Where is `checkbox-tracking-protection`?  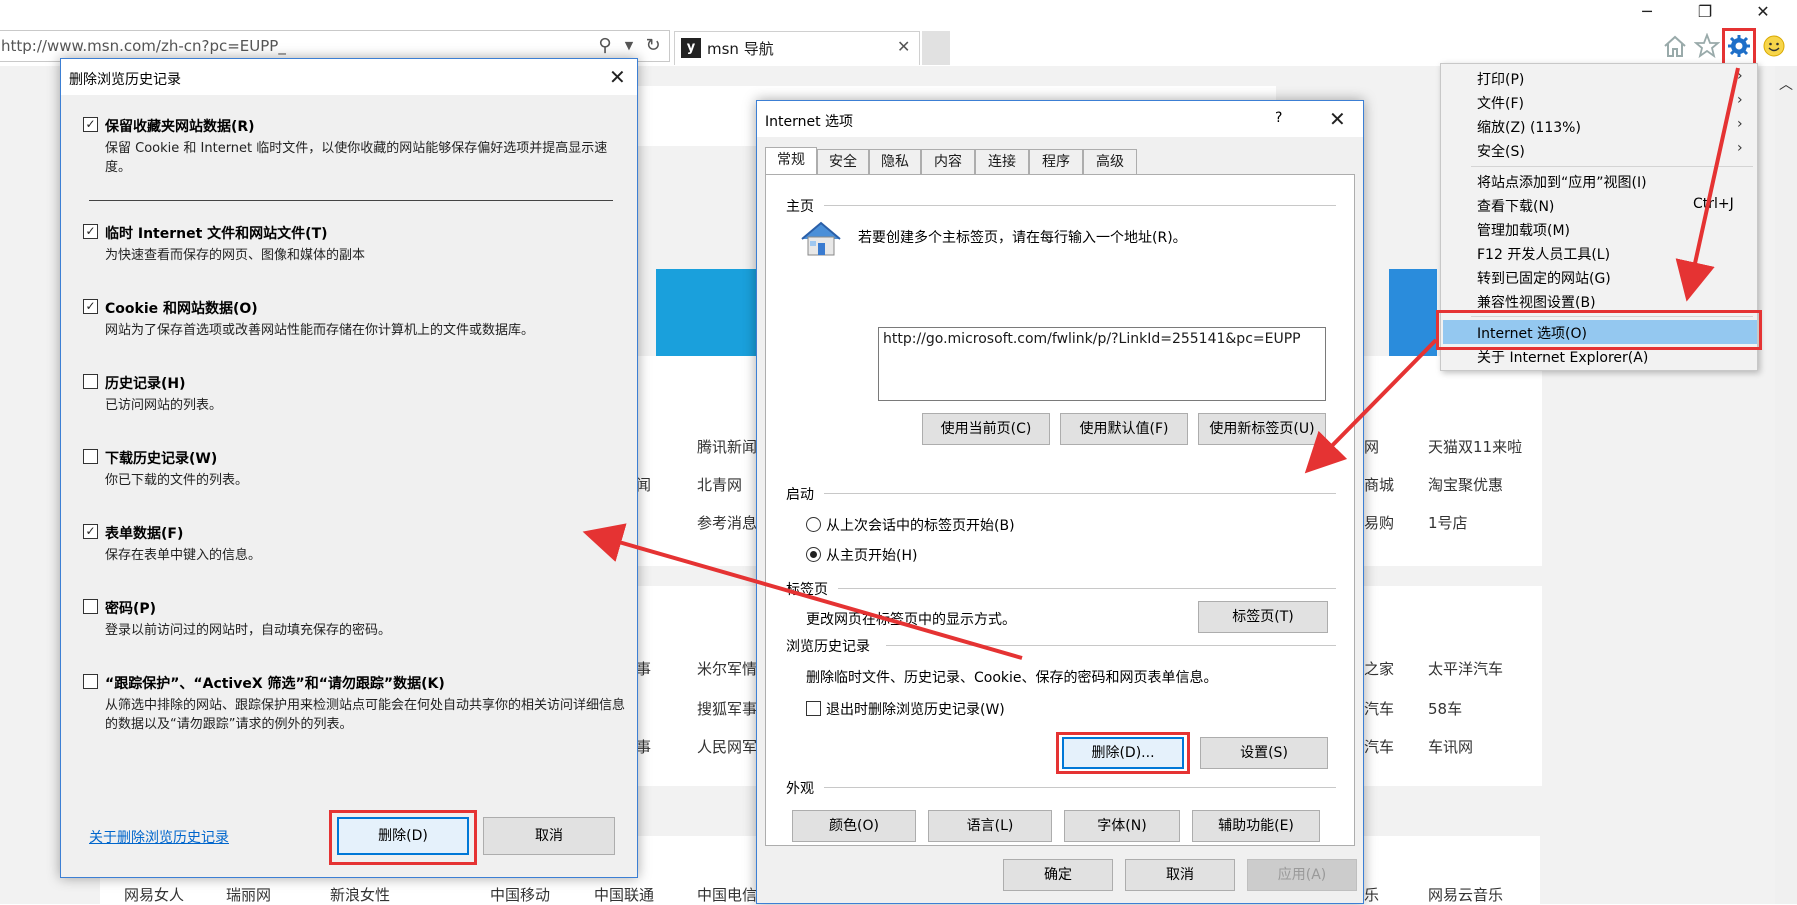 checkbox-tracking-protection is located at coordinates (90, 681).